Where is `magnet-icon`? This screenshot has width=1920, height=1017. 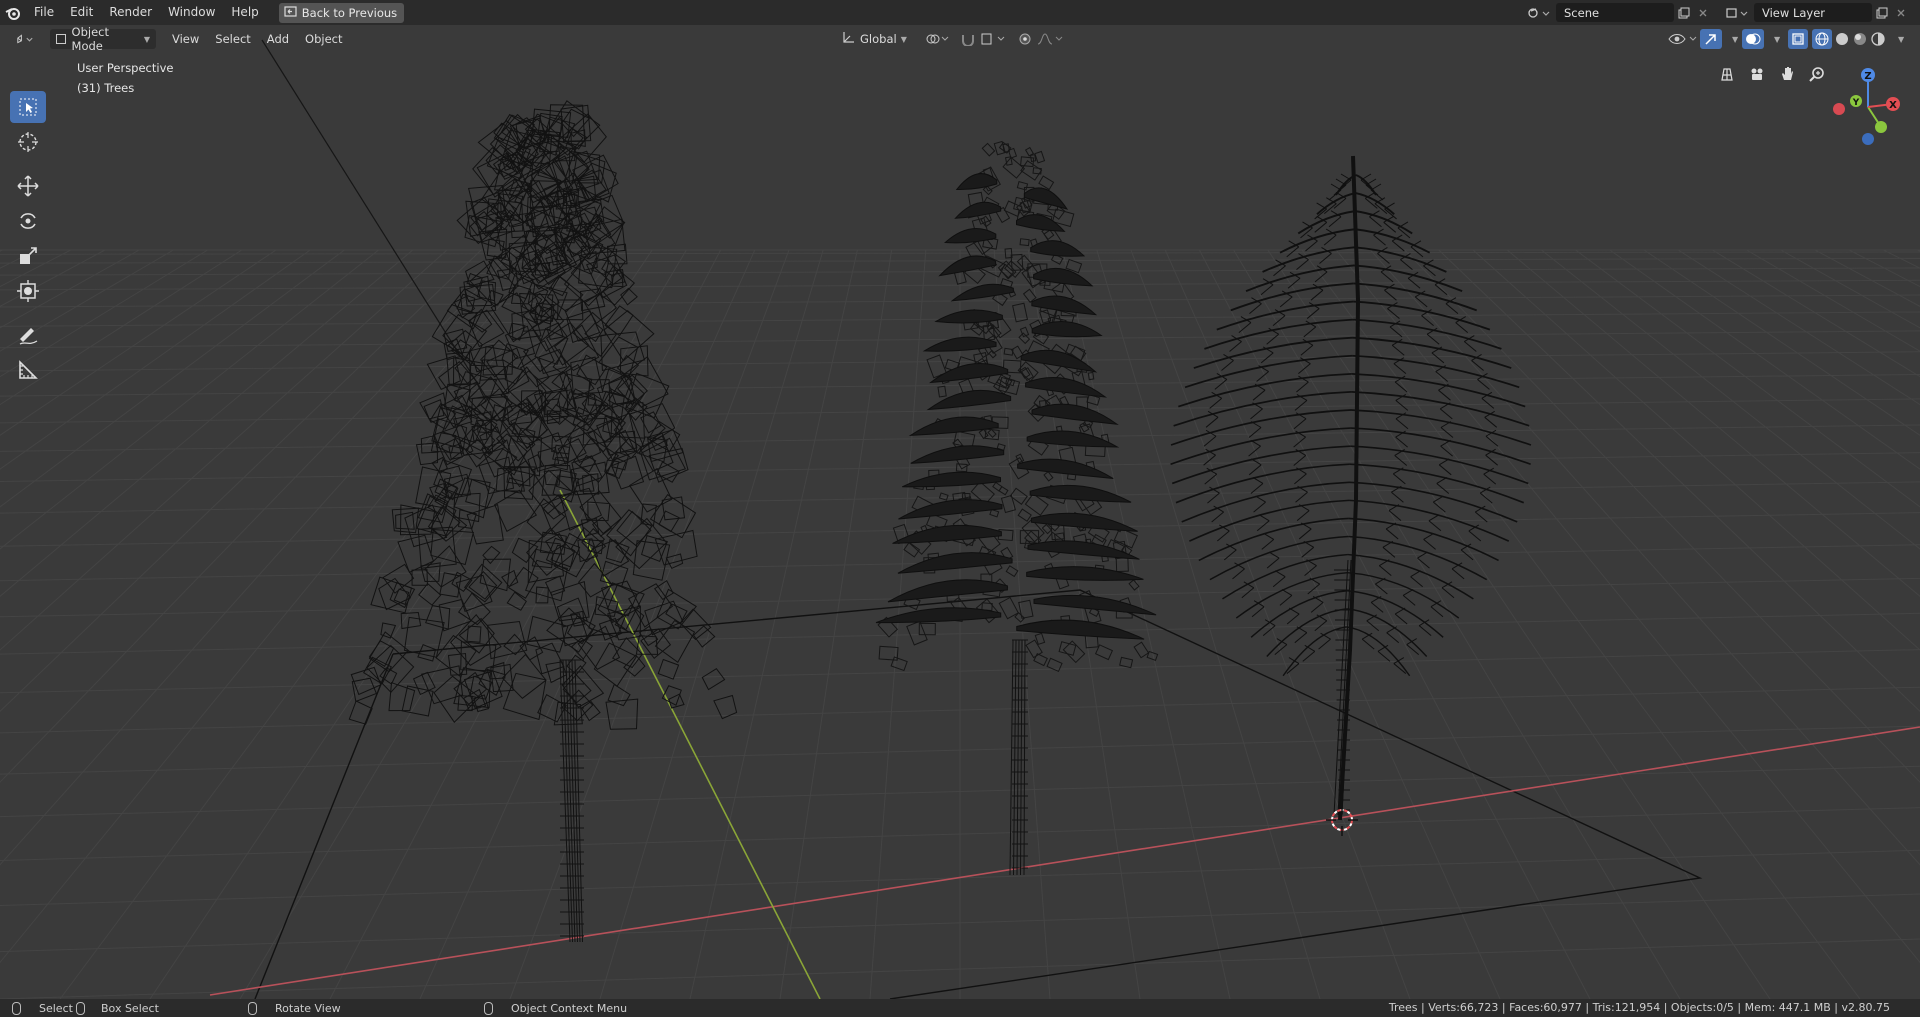 magnet-icon is located at coordinates (983, 39).